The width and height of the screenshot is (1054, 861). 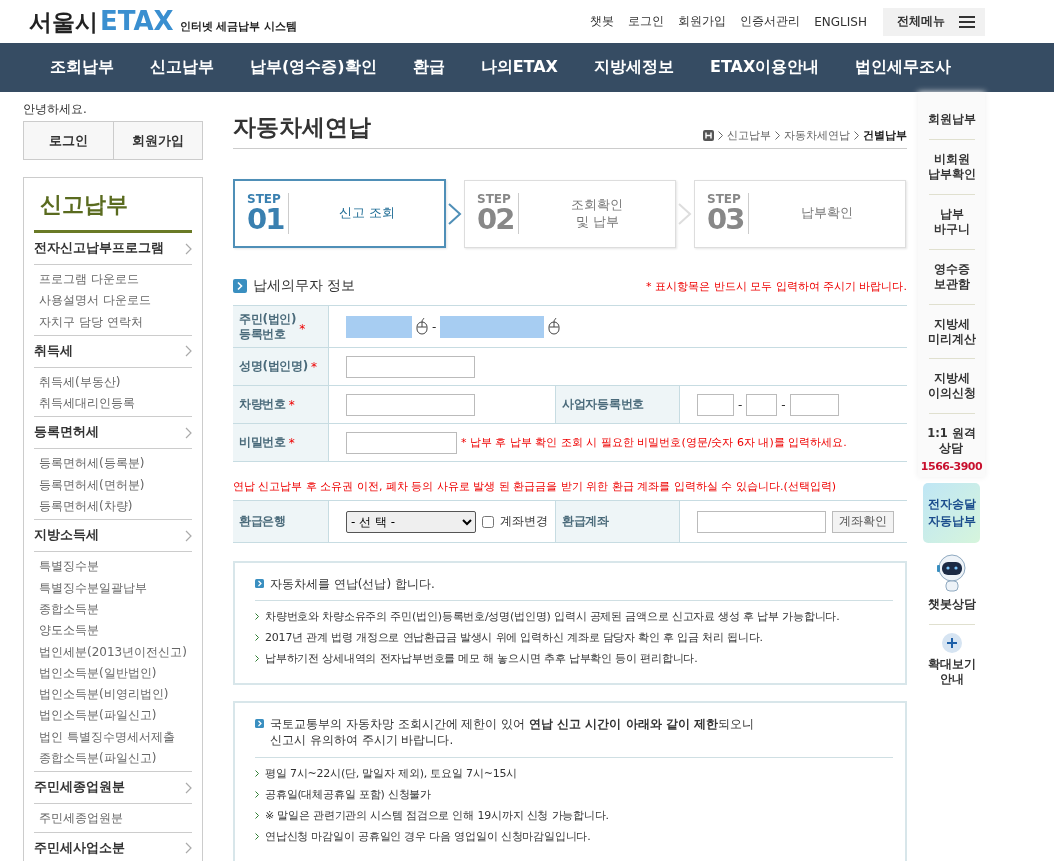 What do you see at coordinates (749, 135) in the screenshot?
I see `breadcrumb-link: 신고납부` at bounding box center [749, 135].